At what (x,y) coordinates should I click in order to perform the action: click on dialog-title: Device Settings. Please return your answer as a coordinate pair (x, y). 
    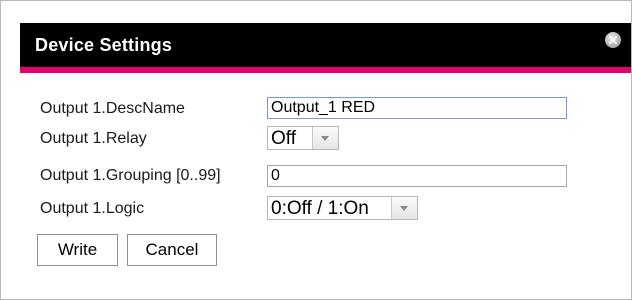
    Looking at the image, I should click on (104, 45).